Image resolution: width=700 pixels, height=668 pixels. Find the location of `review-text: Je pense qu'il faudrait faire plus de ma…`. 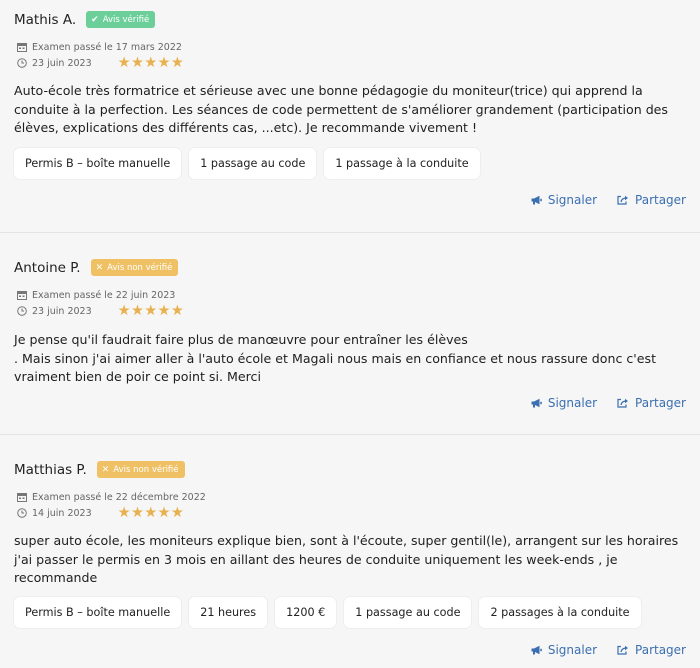

review-text: Je pense qu'il faudrait faire plus de ma… is located at coordinates (335, 358).